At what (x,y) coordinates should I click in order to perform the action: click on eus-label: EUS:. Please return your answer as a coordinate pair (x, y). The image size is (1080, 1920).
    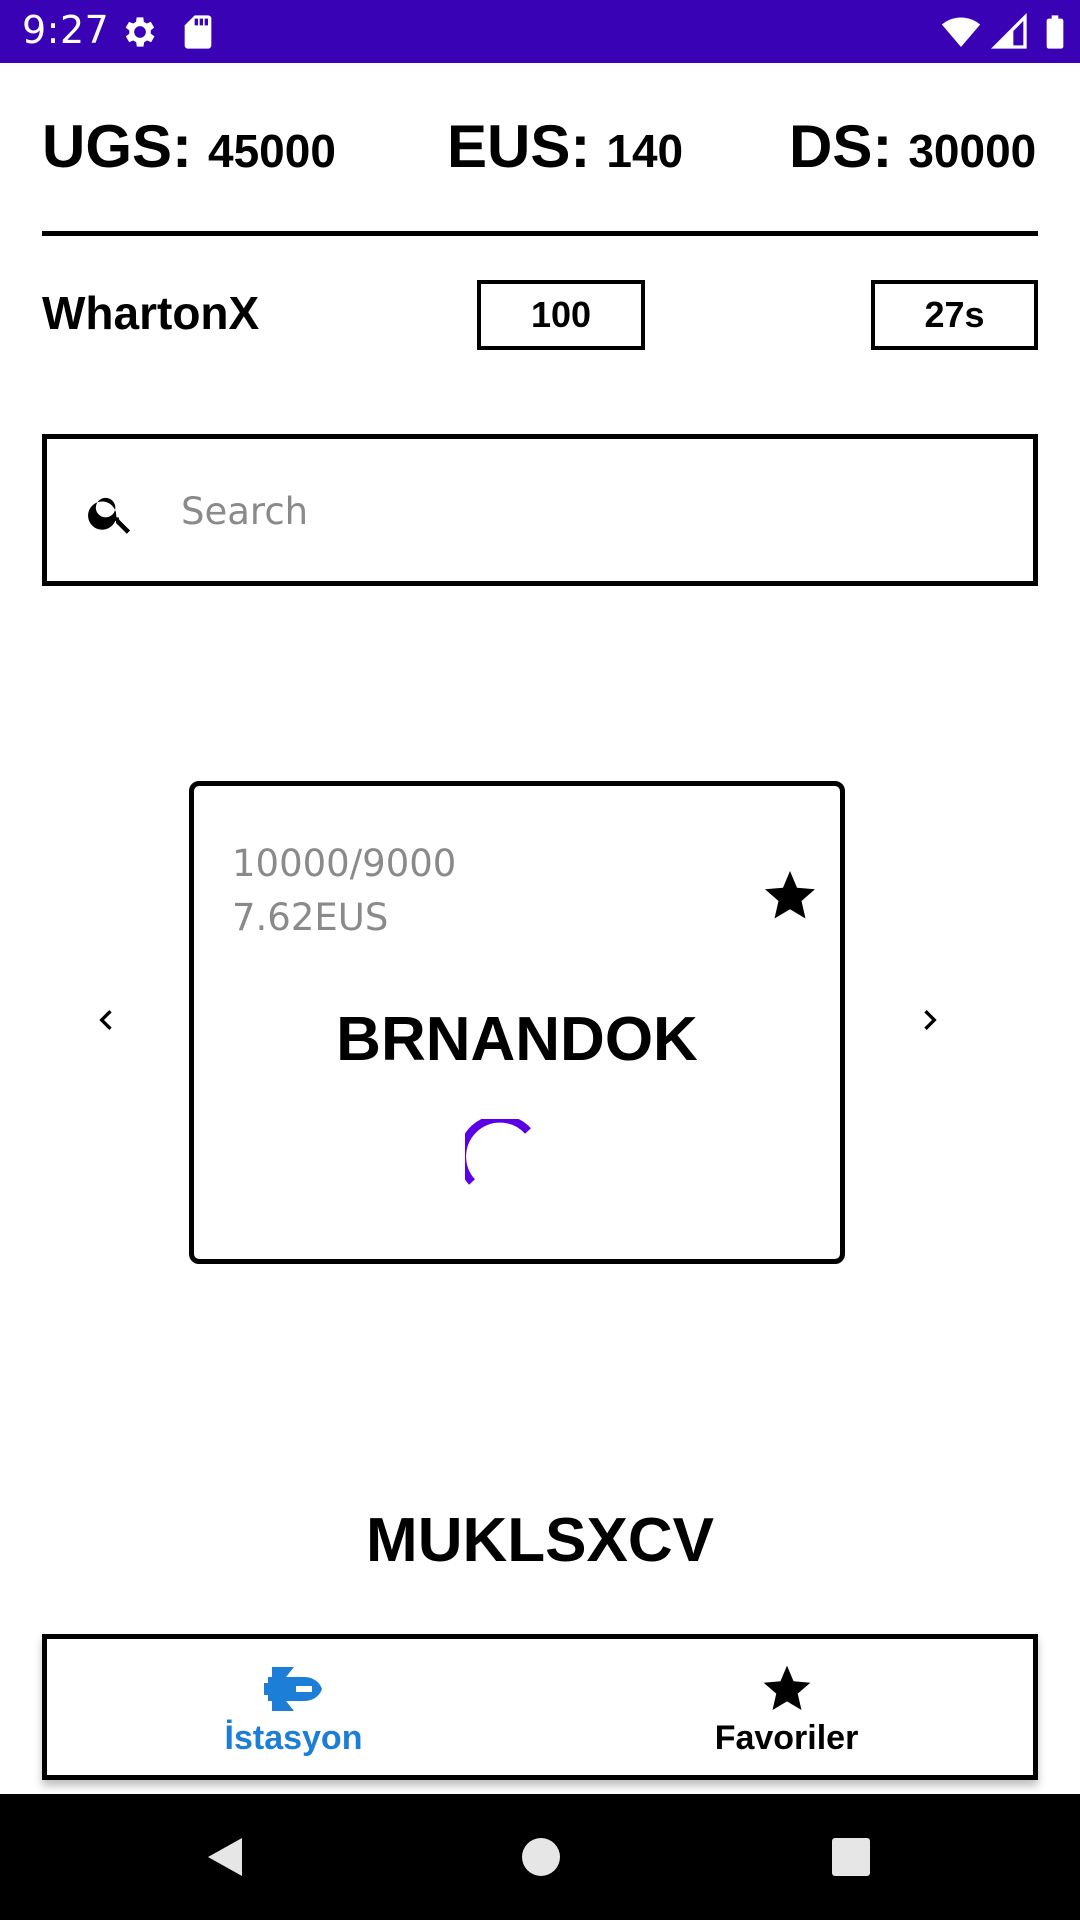
    Looking at the image, I should click on (519, 146).